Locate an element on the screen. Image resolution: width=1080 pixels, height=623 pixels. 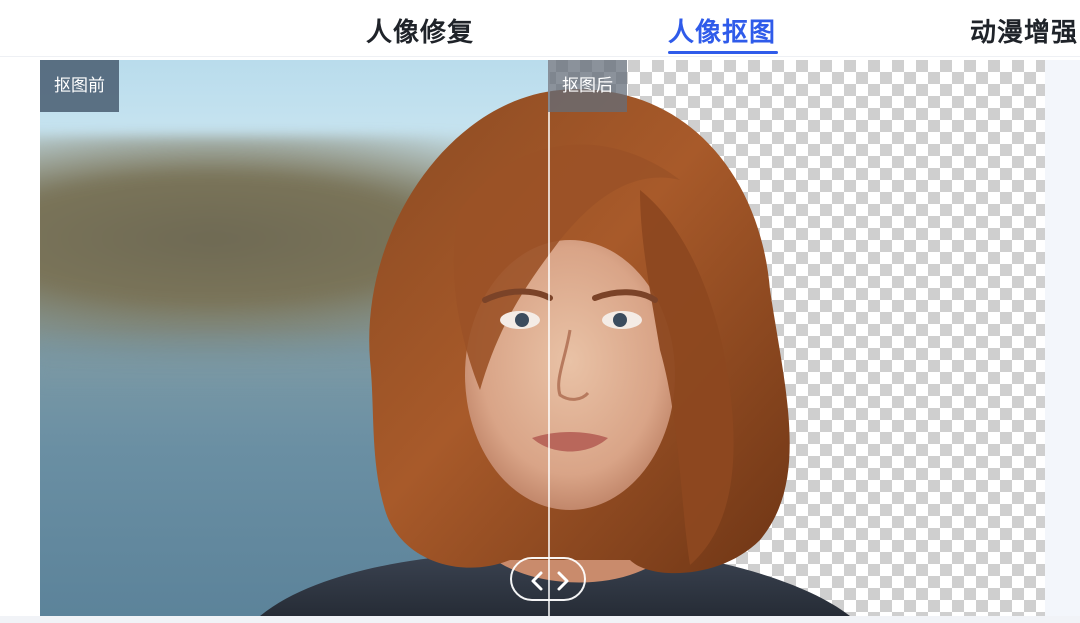
feature-tab-bar: 人像修复 人像抠图 动漫增强 is located at coordinates (540, 28).